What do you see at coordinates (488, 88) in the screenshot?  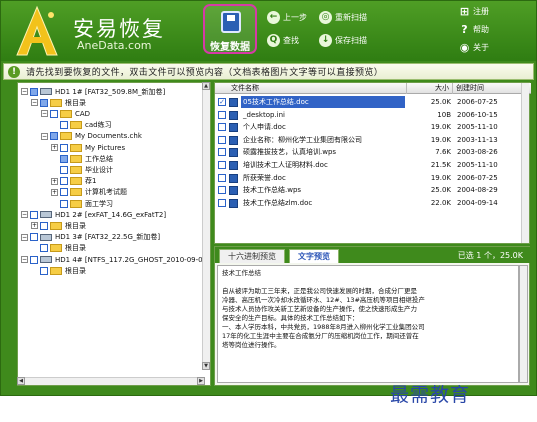 I see `column-date-header: 创建时间` at bounding box center [488, 88].